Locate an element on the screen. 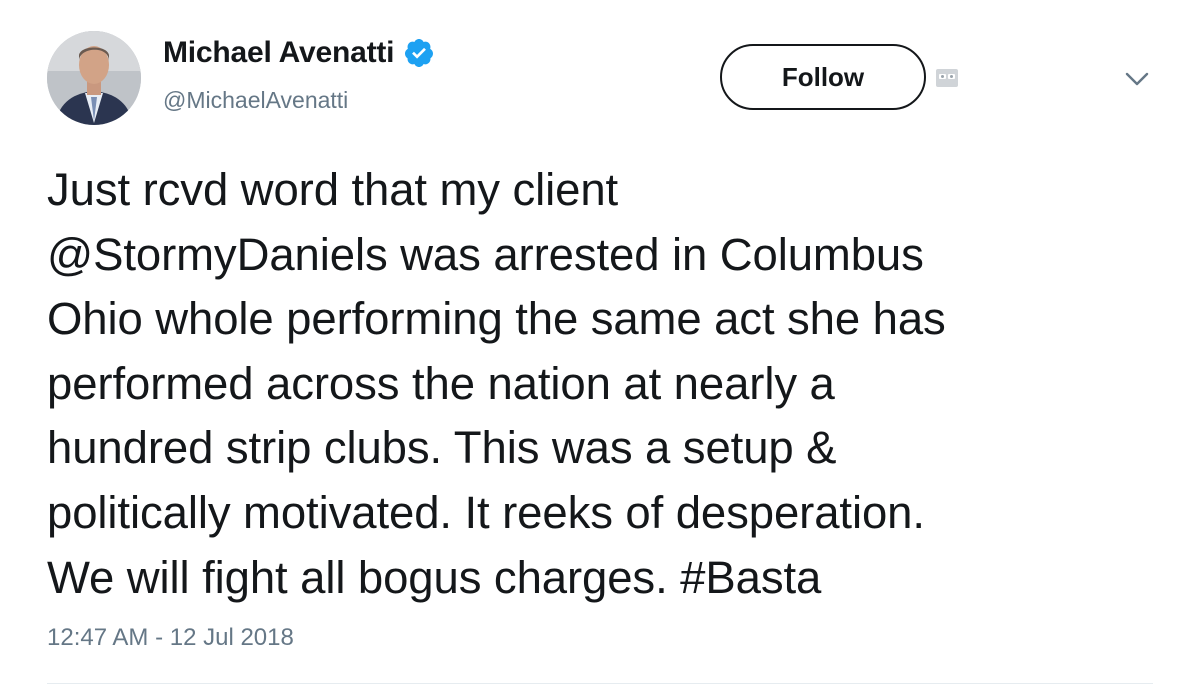 This screenshot has width=1200, height=687. follow-button: Follow is located at coordinates (823, 77).